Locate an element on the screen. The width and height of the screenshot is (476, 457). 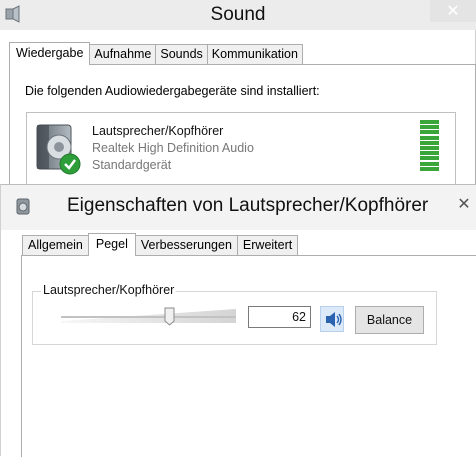
device-driver: Realtek High Definition Audio is located at coordinates (173, 148).